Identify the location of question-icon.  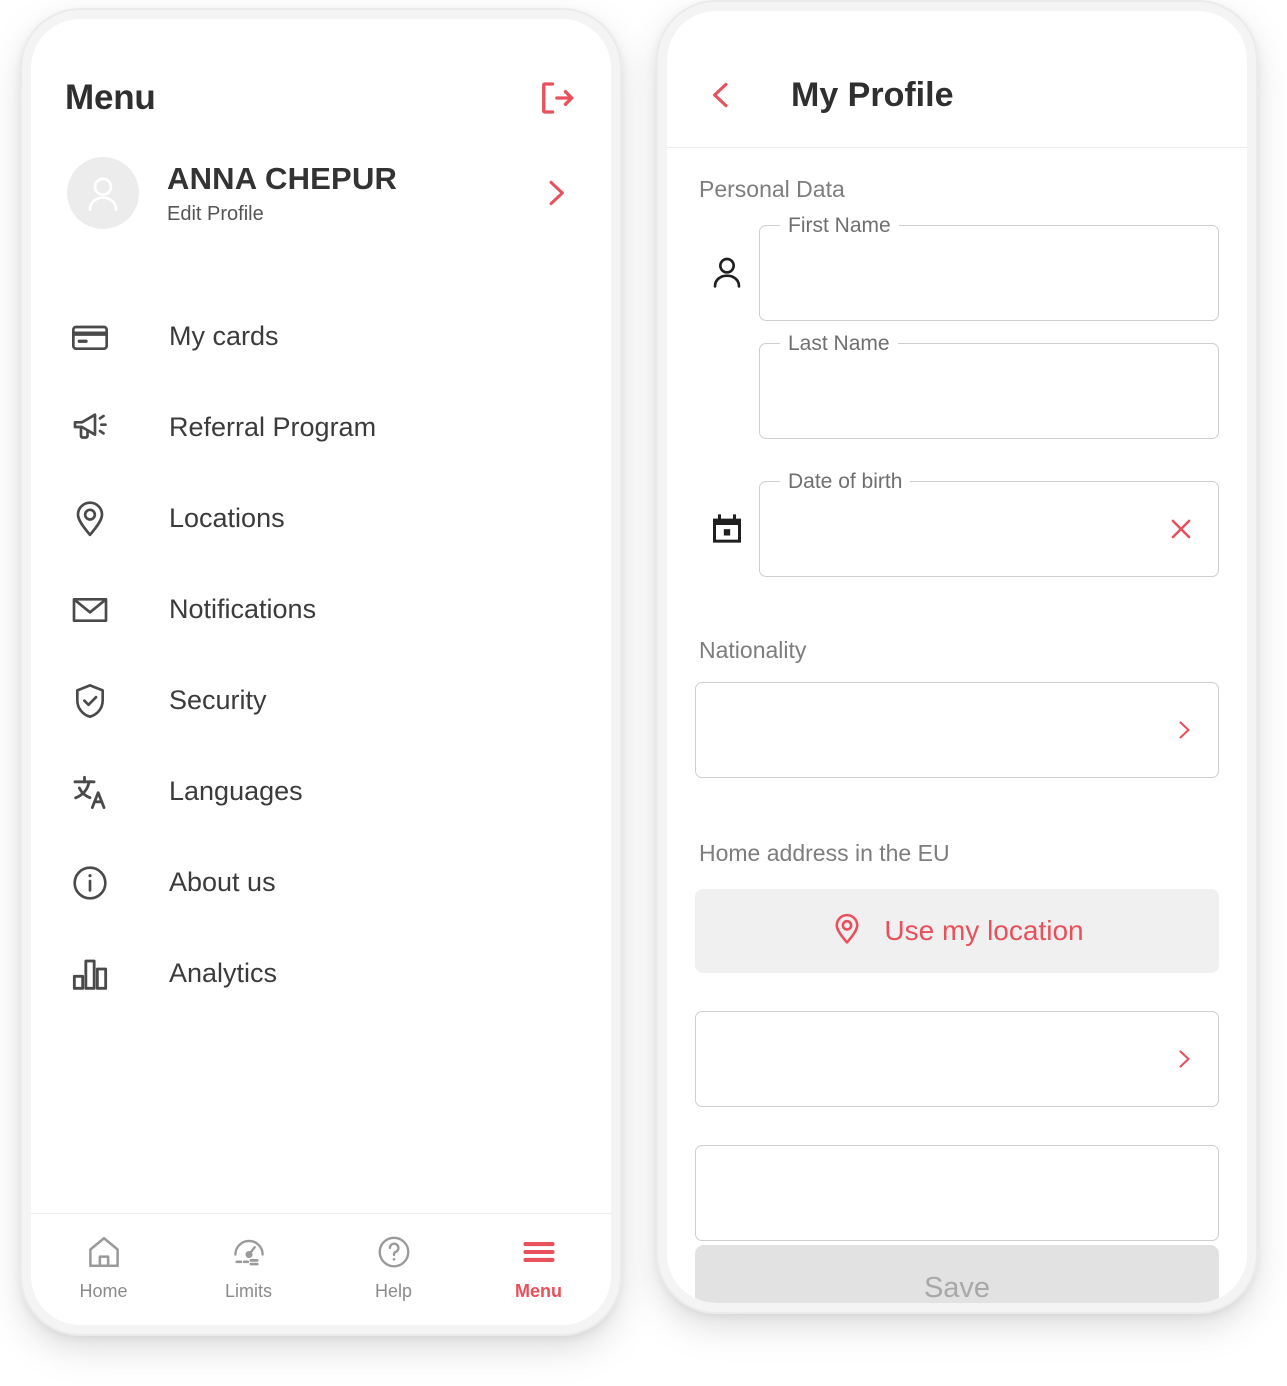
(394, 1252).